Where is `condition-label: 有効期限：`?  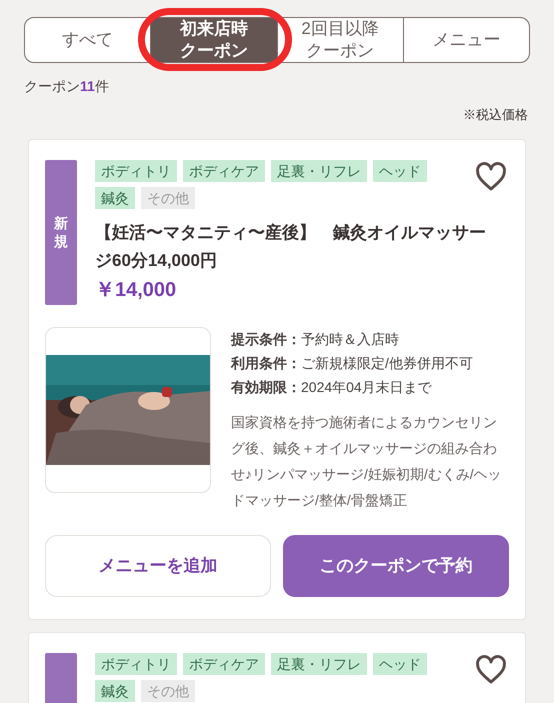
condition-label: 有効期限： is located at coordinates (266, 387).